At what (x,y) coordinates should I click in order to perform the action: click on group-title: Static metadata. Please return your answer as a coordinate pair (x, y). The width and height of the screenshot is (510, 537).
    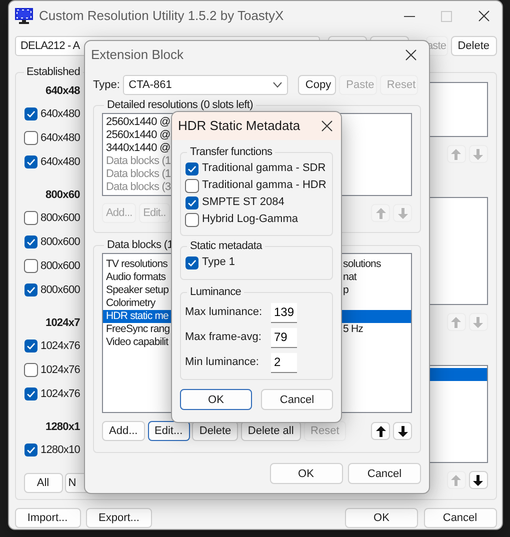
    Looking at the image, I should click on (226, 246).